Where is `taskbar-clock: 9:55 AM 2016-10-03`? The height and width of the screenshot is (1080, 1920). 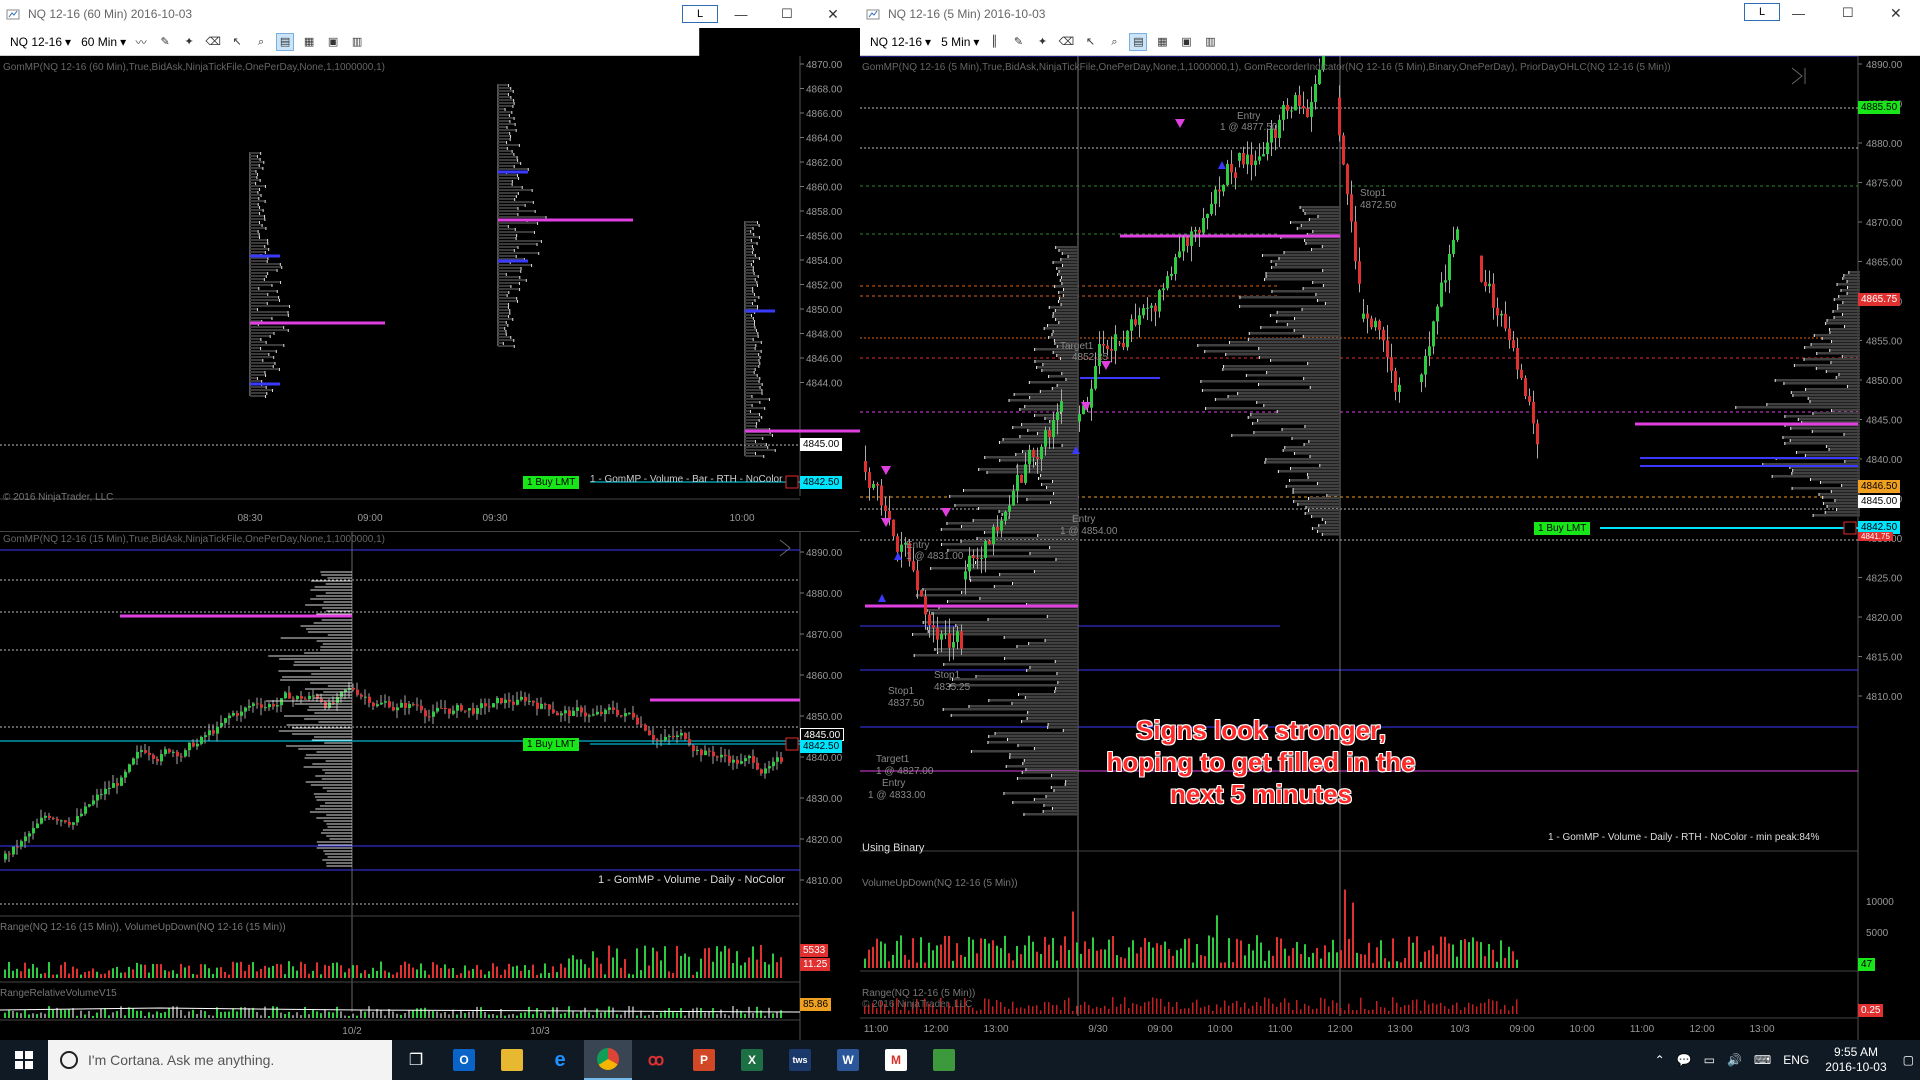 taskbar-clock: 9:55 AM 2016-10-03 is located at coordinates (1855, 1060).